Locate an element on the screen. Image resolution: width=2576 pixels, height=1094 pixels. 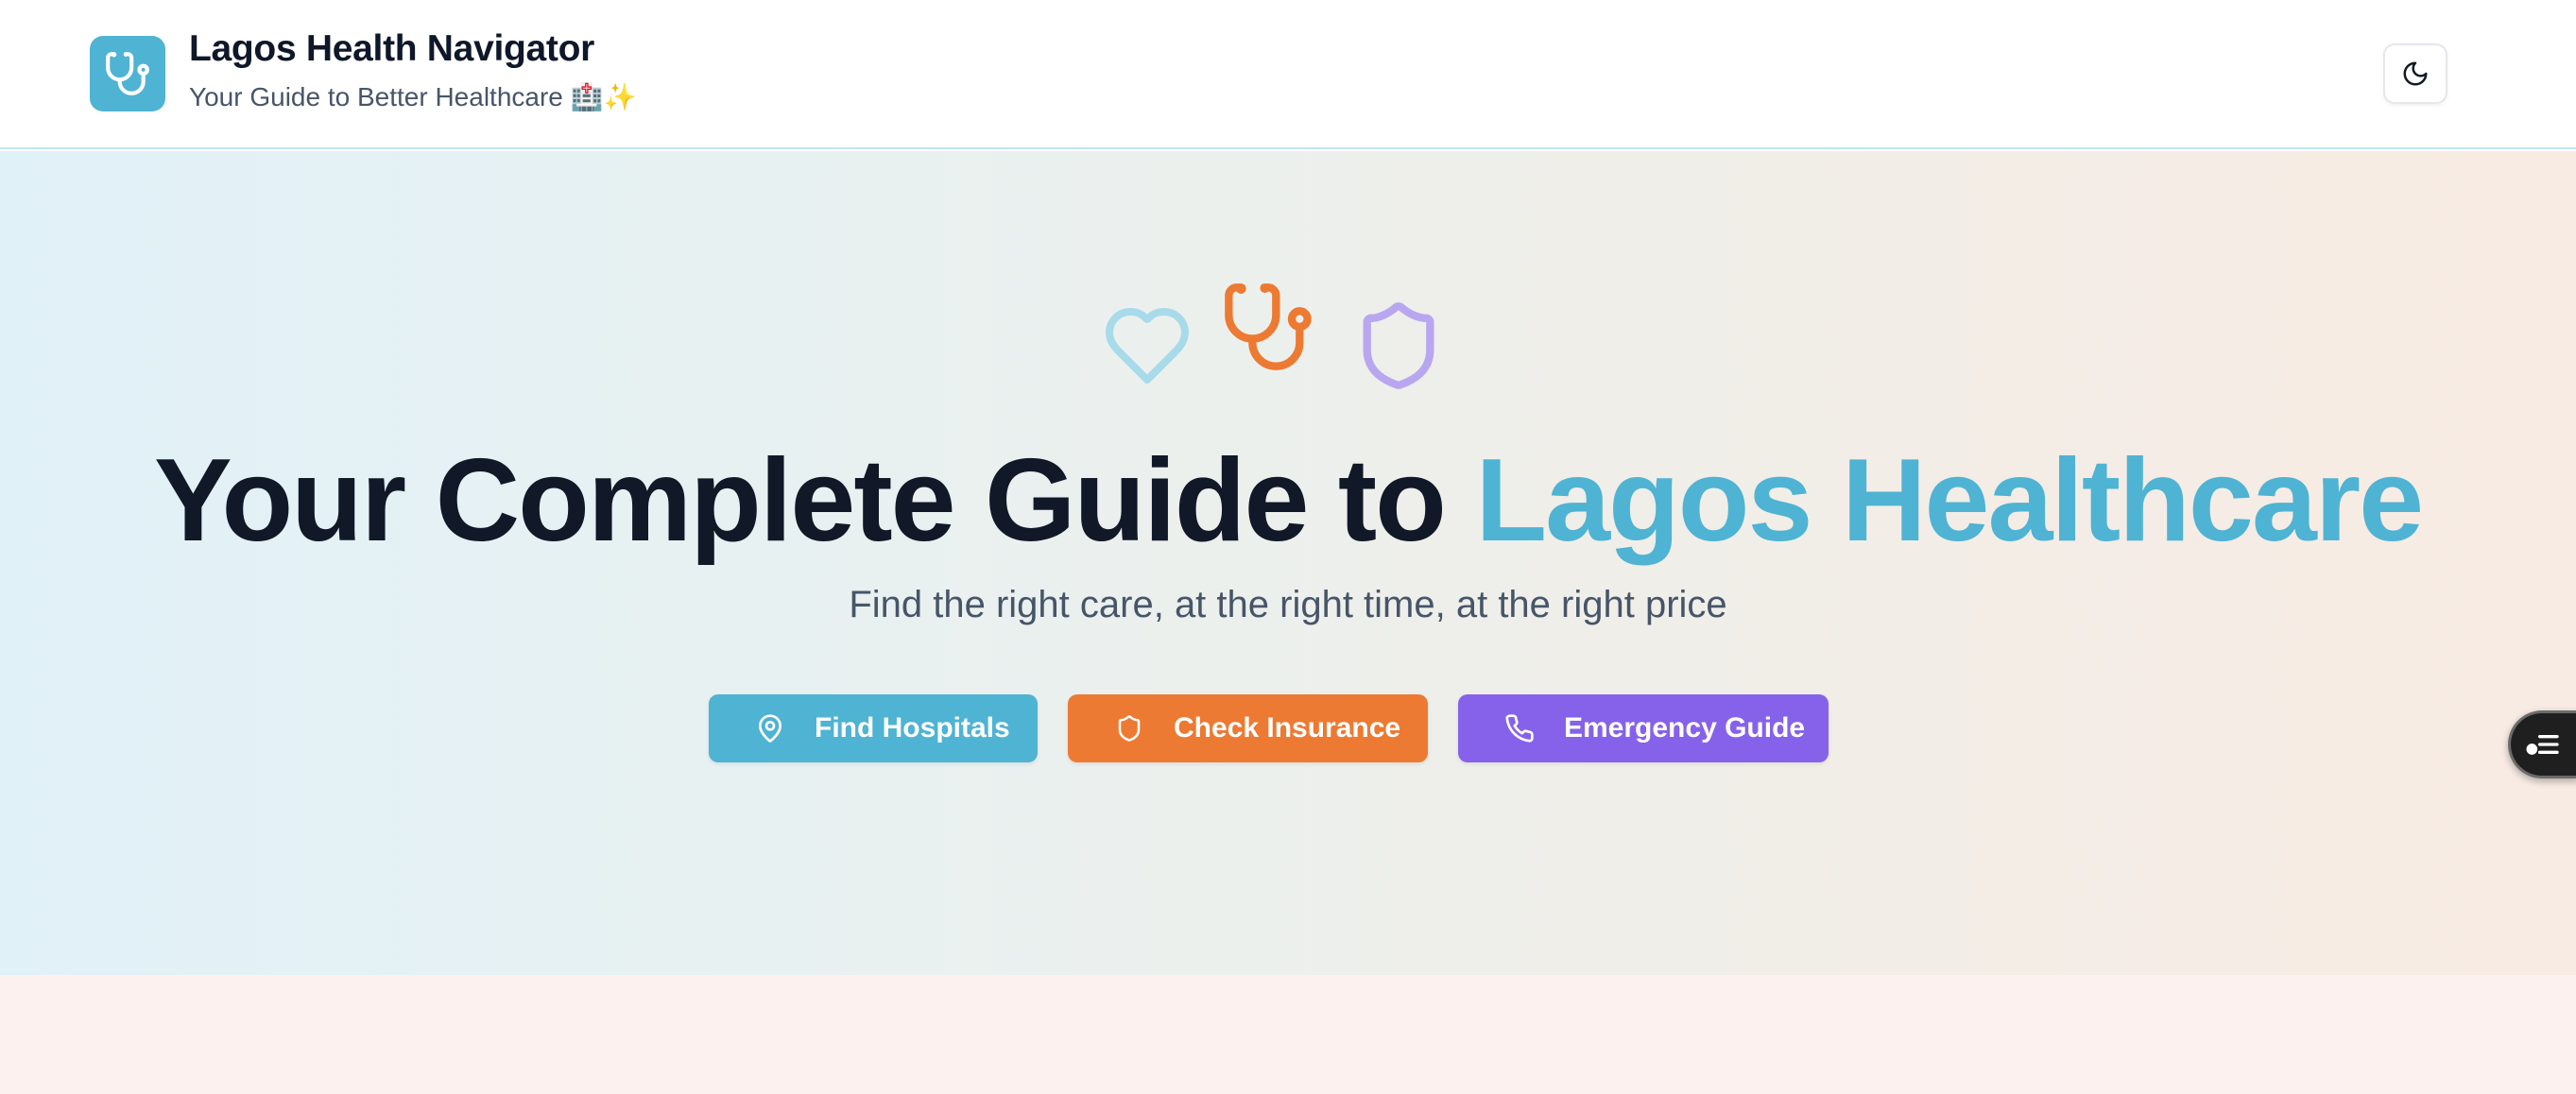
theme-toggle-button is located at coordinates (2415, 73).